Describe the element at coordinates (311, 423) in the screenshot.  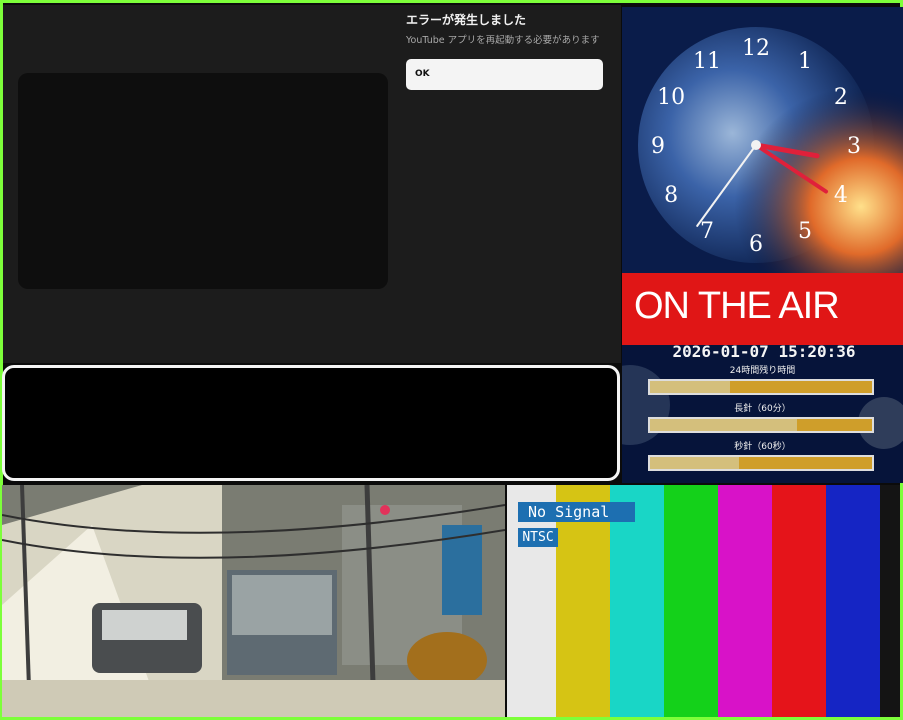
I see `blank-video-panel` at that location.